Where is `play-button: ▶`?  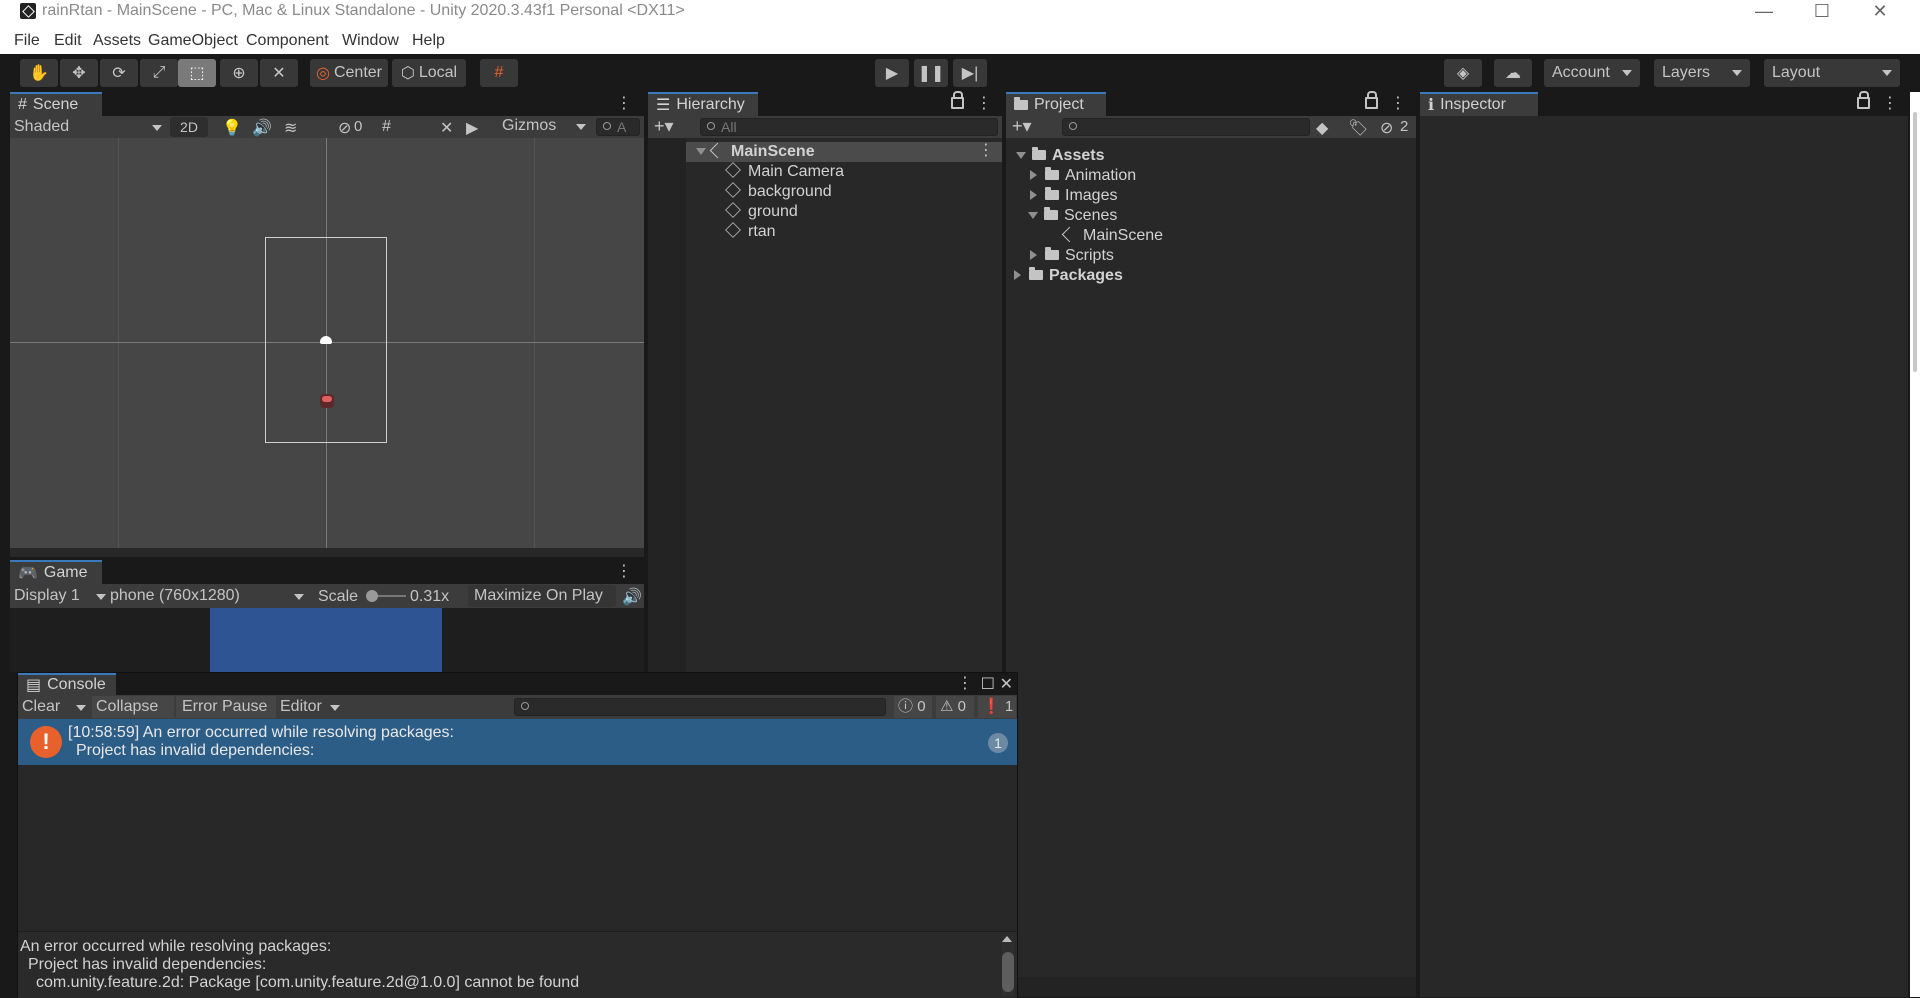
play-button: ▶ is located at coordinates (892, 73).